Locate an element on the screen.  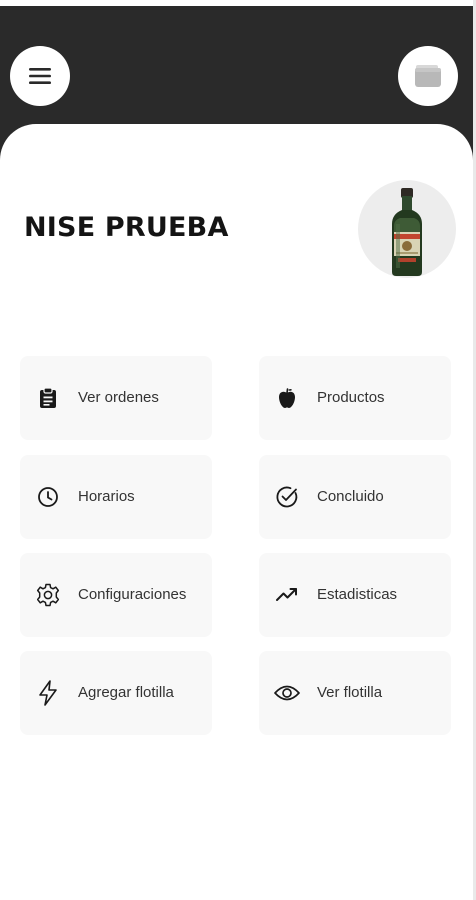
tile-ver-ordenes: Ver ordenes is located at coordinates (116, 398).